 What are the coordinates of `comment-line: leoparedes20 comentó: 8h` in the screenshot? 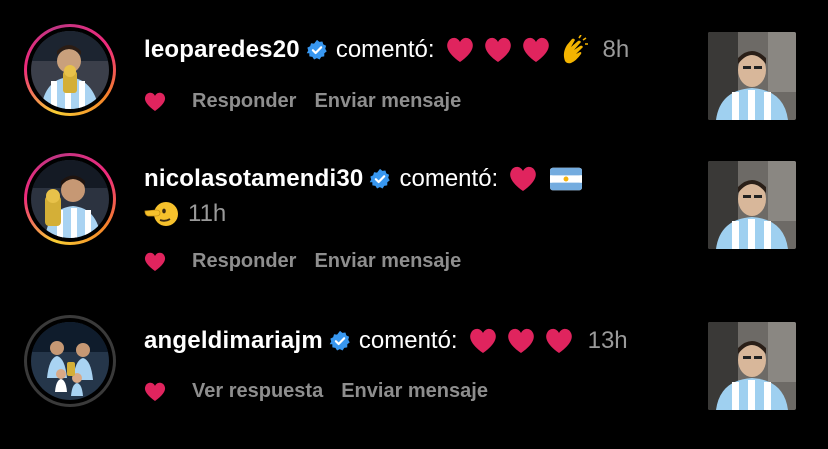 It's located at (386, 50).